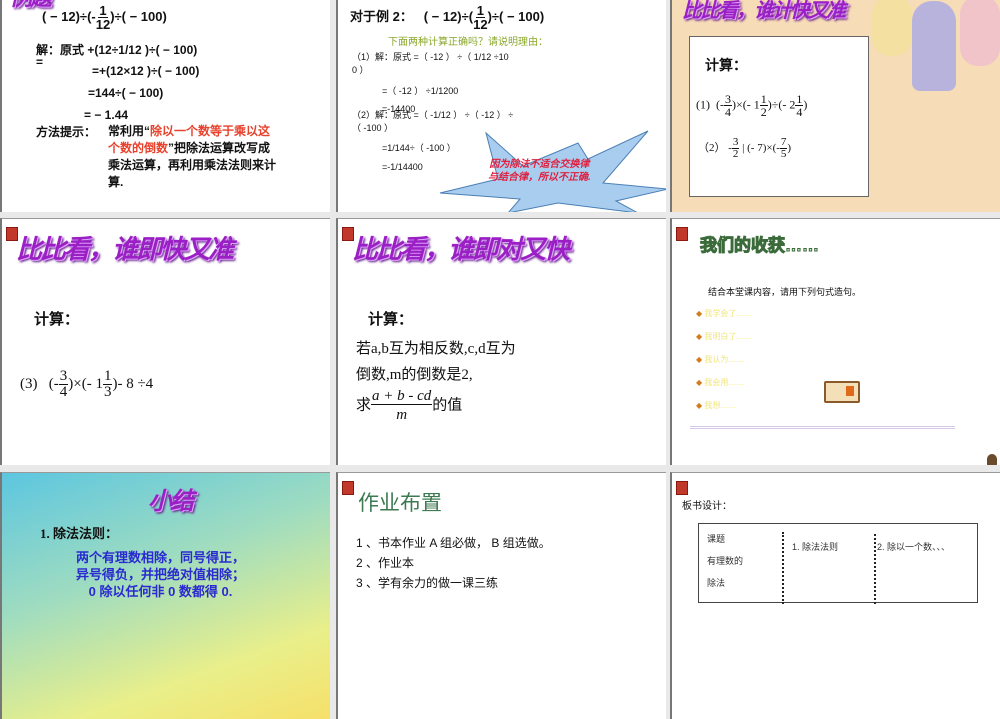  I want to click on example-expression: ( − 12)÷(- 1 12)÷( − 100), so click(104, 17).